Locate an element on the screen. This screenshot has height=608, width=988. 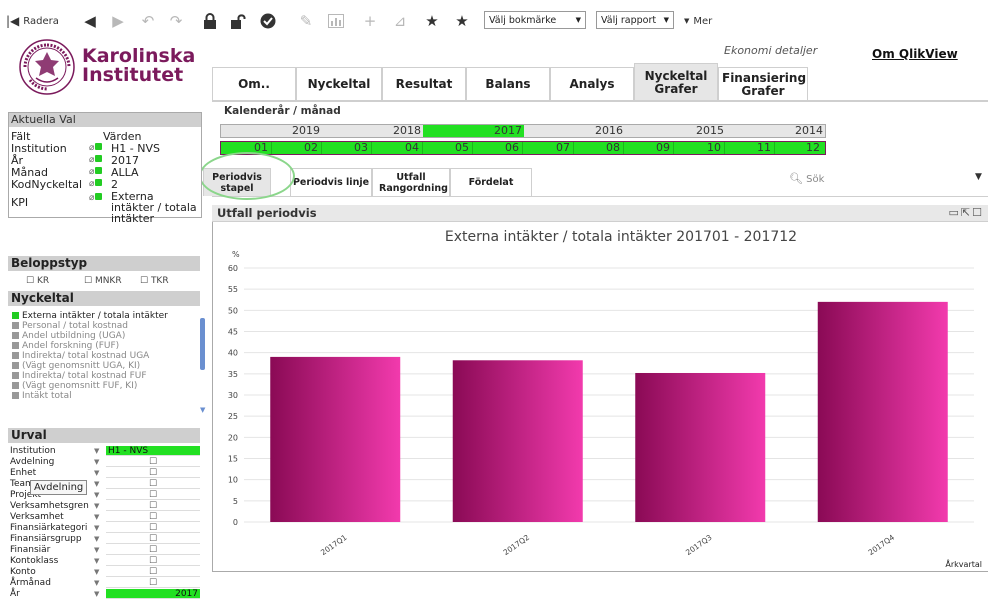
month-cell: 11 is located at coordinates (750, 148).